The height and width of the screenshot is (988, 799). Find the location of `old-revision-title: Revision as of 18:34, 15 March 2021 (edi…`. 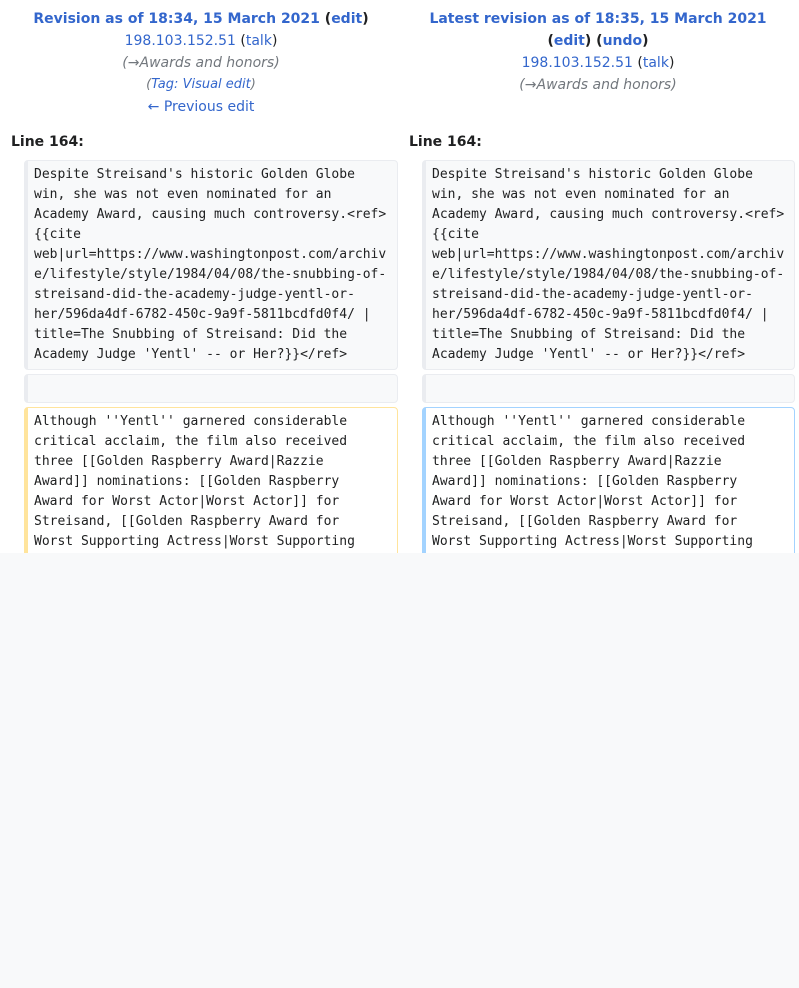

old-revision-title: Revision as of 18:34, 15 March 2021 (edi… is located at coordinates (201, 19).